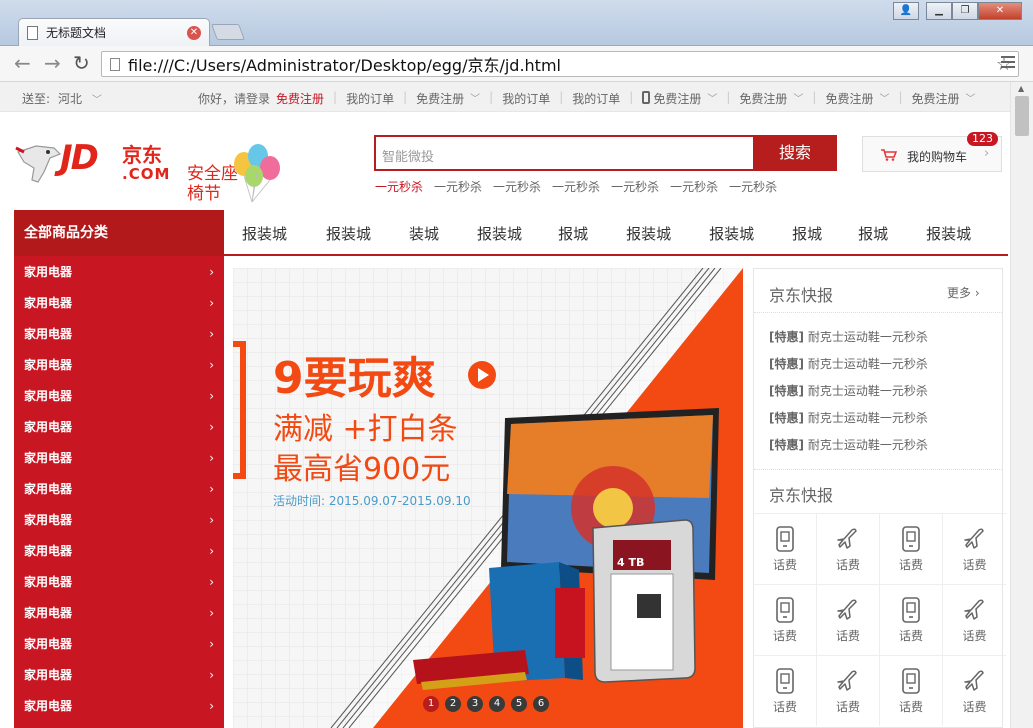  I want to click on search-button: 搜索, so click(795, 153).